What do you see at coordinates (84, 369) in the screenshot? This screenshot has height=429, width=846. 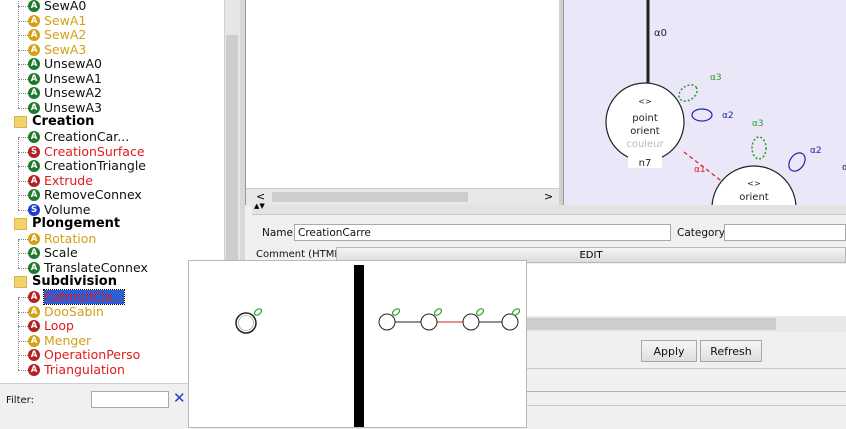 I see `tree-item-label: Triangulation` at bounding box center [84, 369].